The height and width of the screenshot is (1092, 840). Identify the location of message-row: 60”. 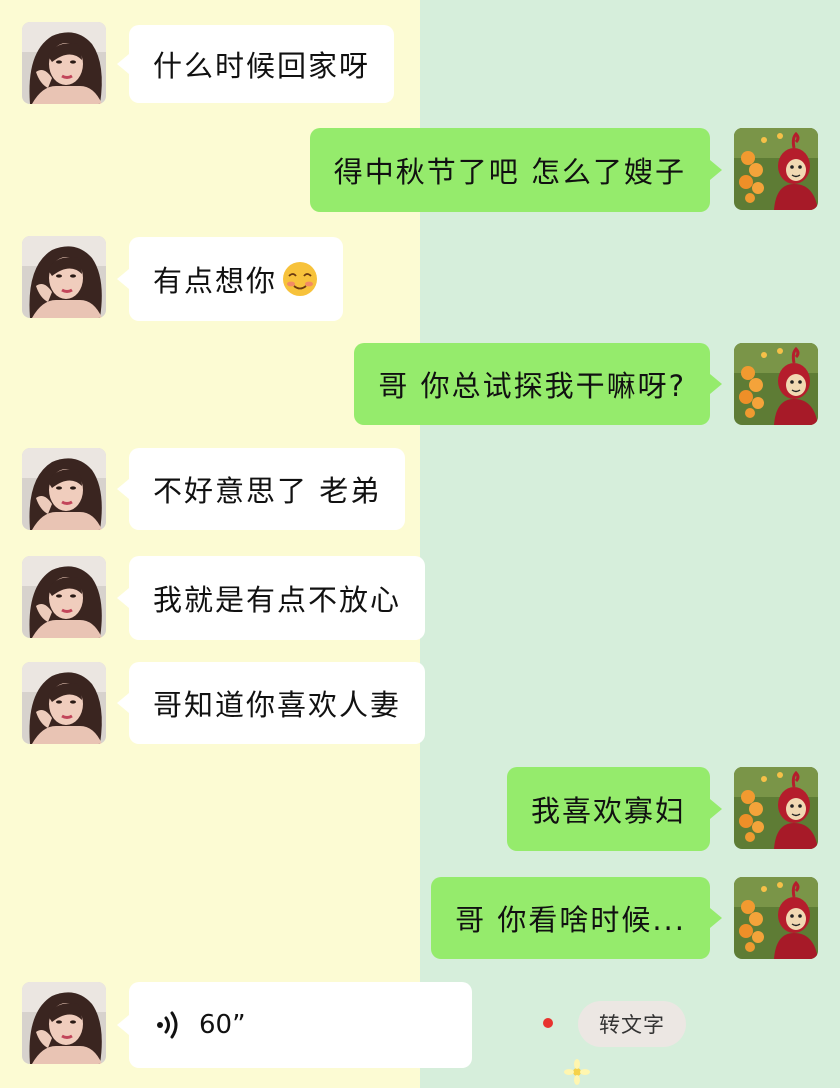
(420, 1025).